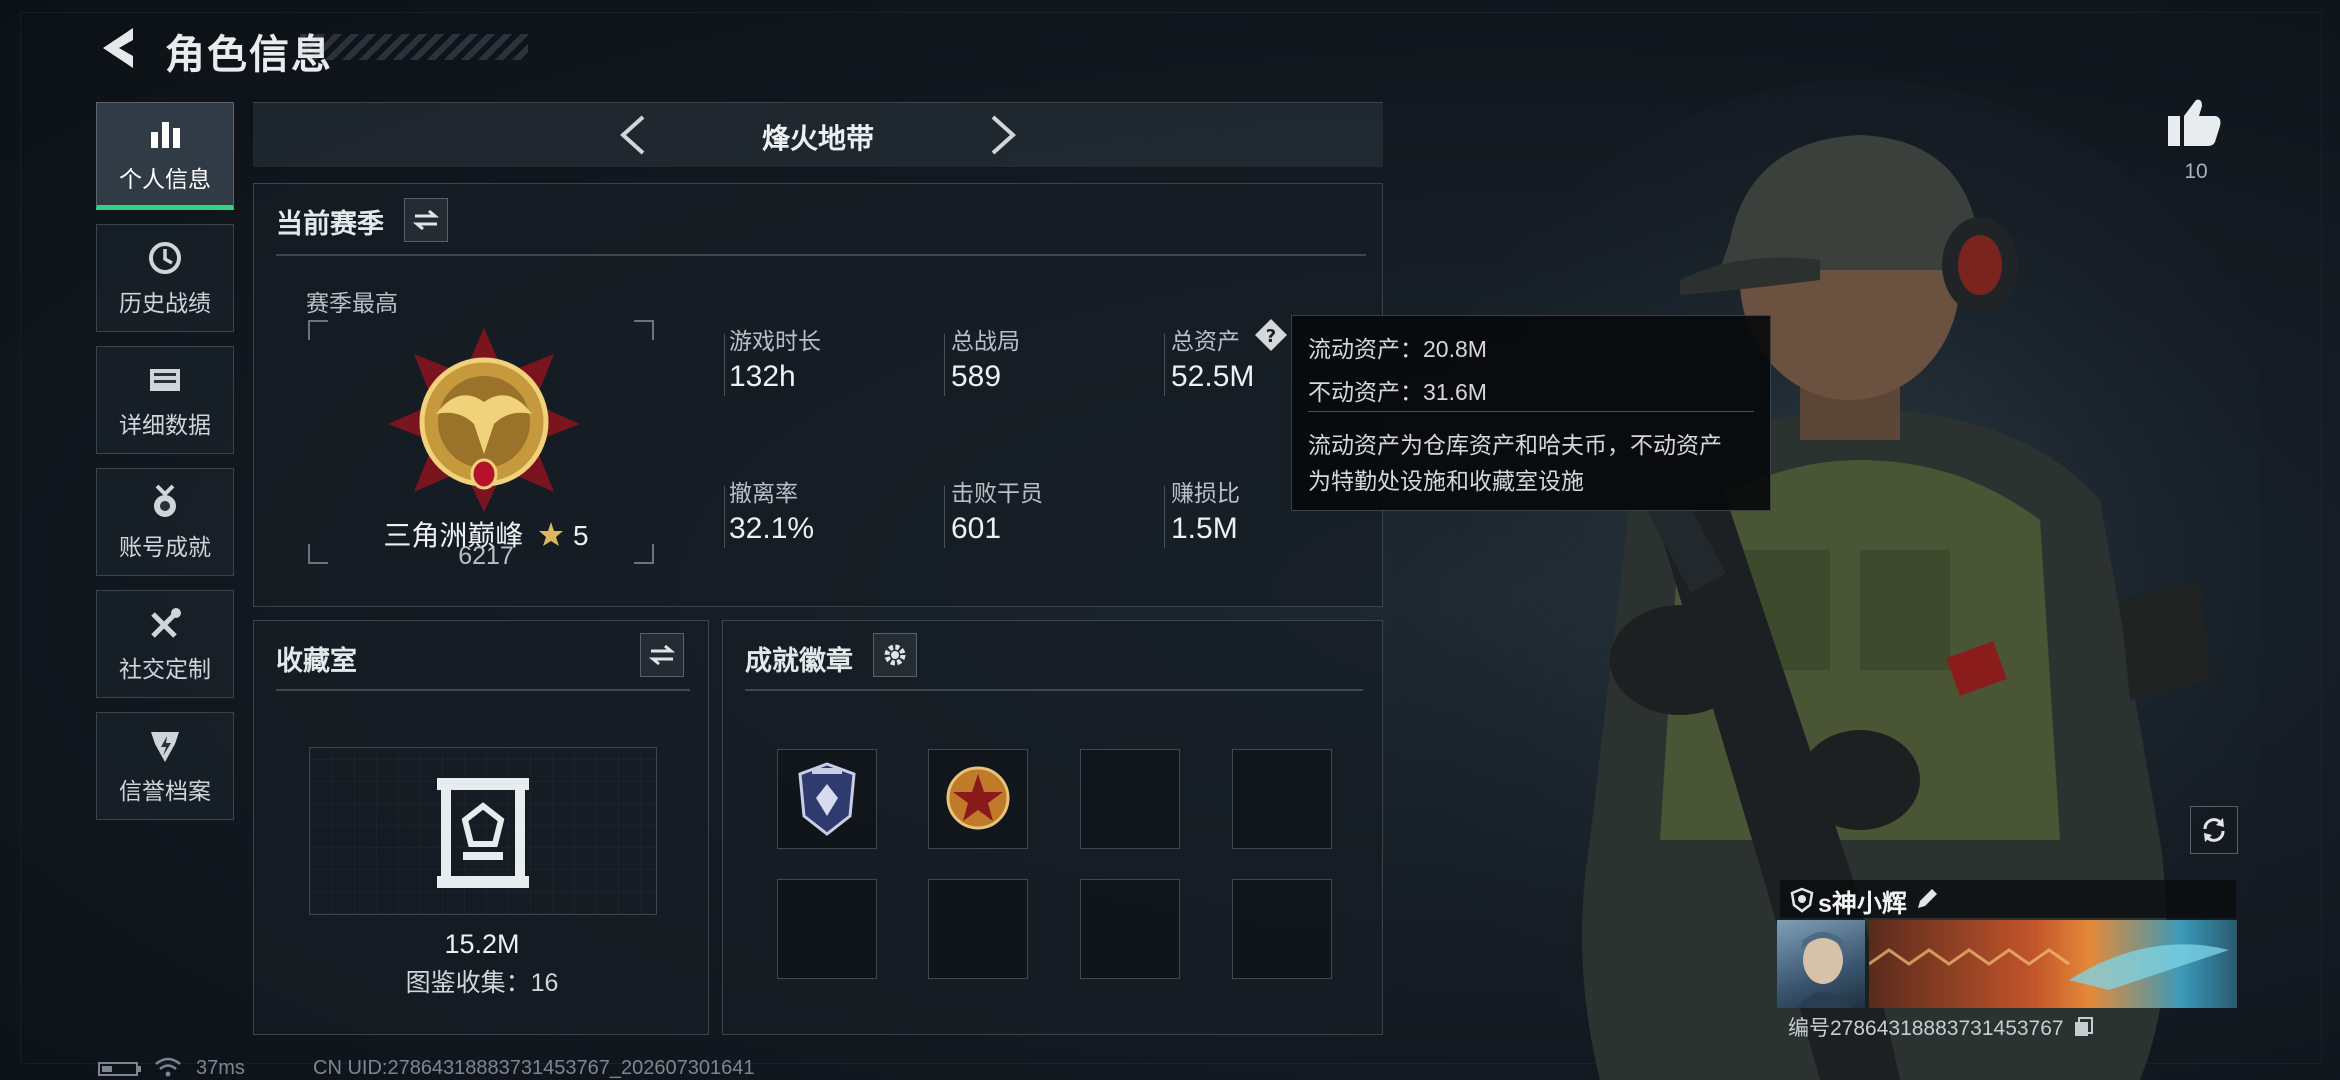 This screenshot has height=1080, width=2340. I want to click on player-name: s神小辉, so click(1862, 904).